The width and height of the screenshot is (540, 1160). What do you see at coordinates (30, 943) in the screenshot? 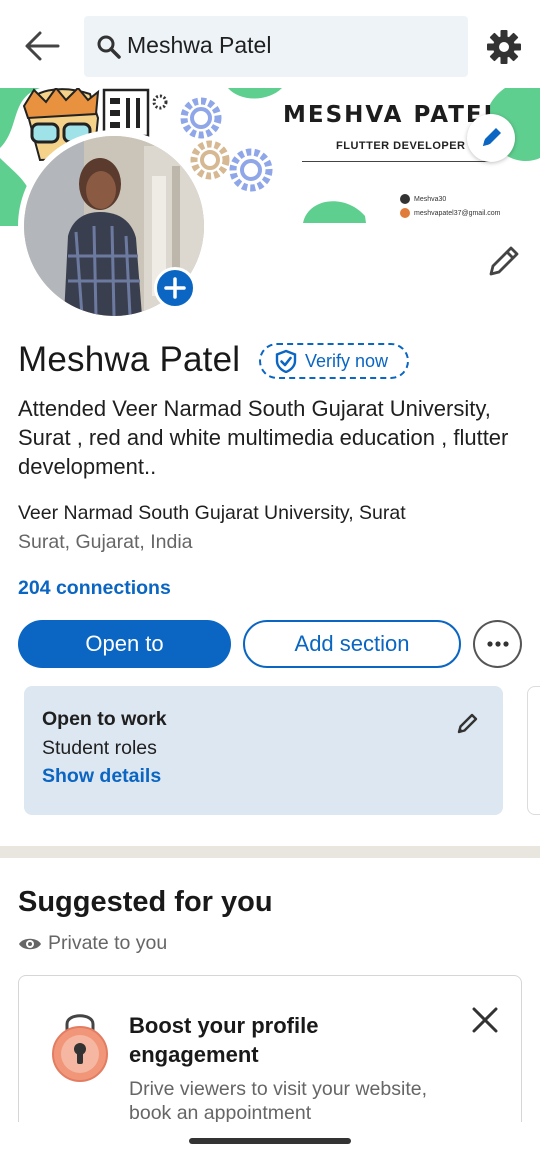
I see `eye-icon` at bounding box center [30, 943].